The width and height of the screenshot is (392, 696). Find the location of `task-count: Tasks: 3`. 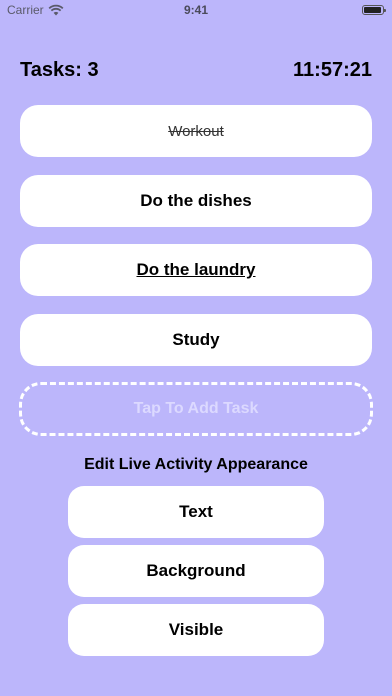

task-count: Tasks: 3 is located at coordinates (59, 70).